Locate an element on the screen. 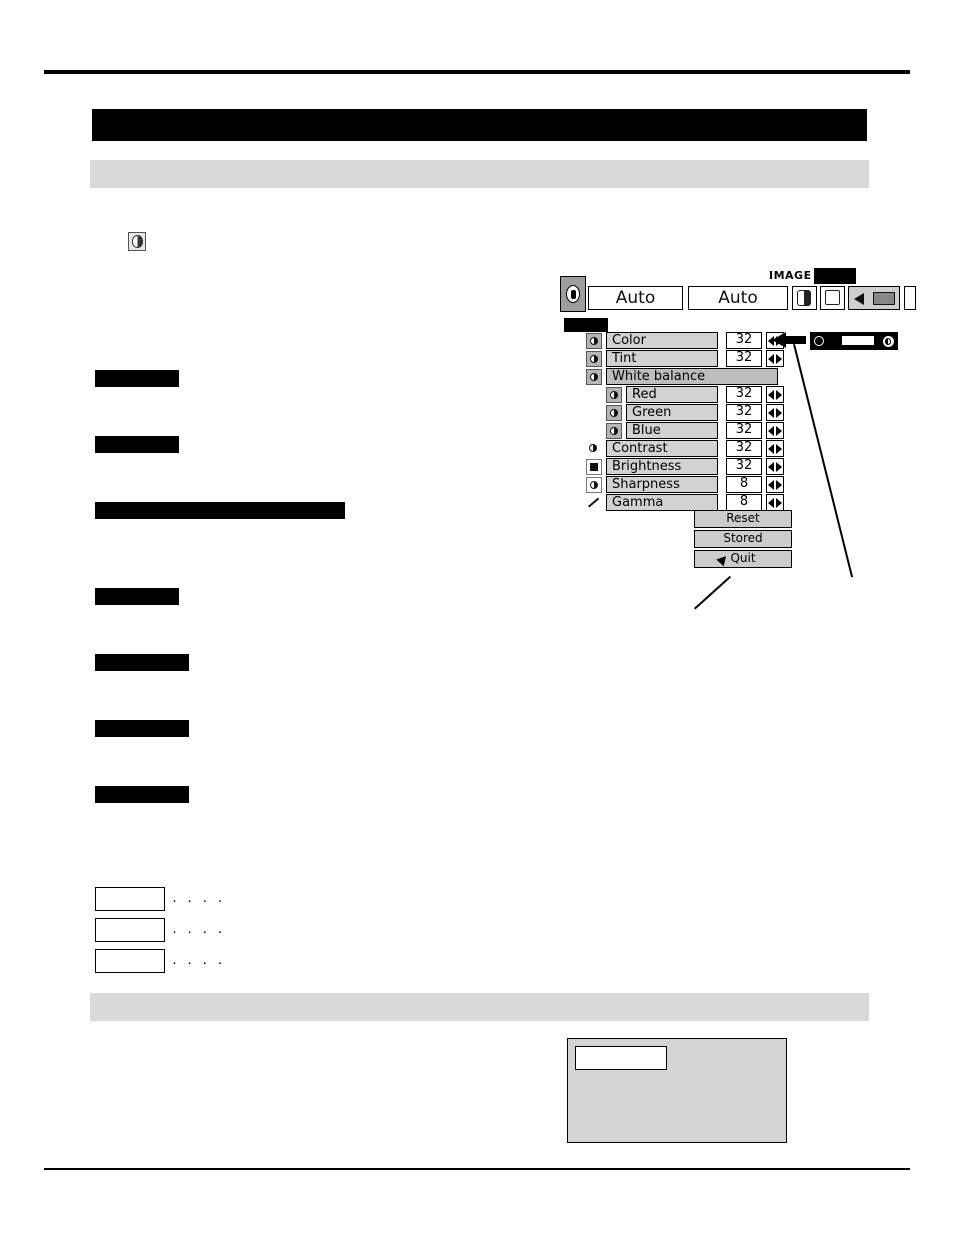  tint-icon is located at coordinates (594, 359).